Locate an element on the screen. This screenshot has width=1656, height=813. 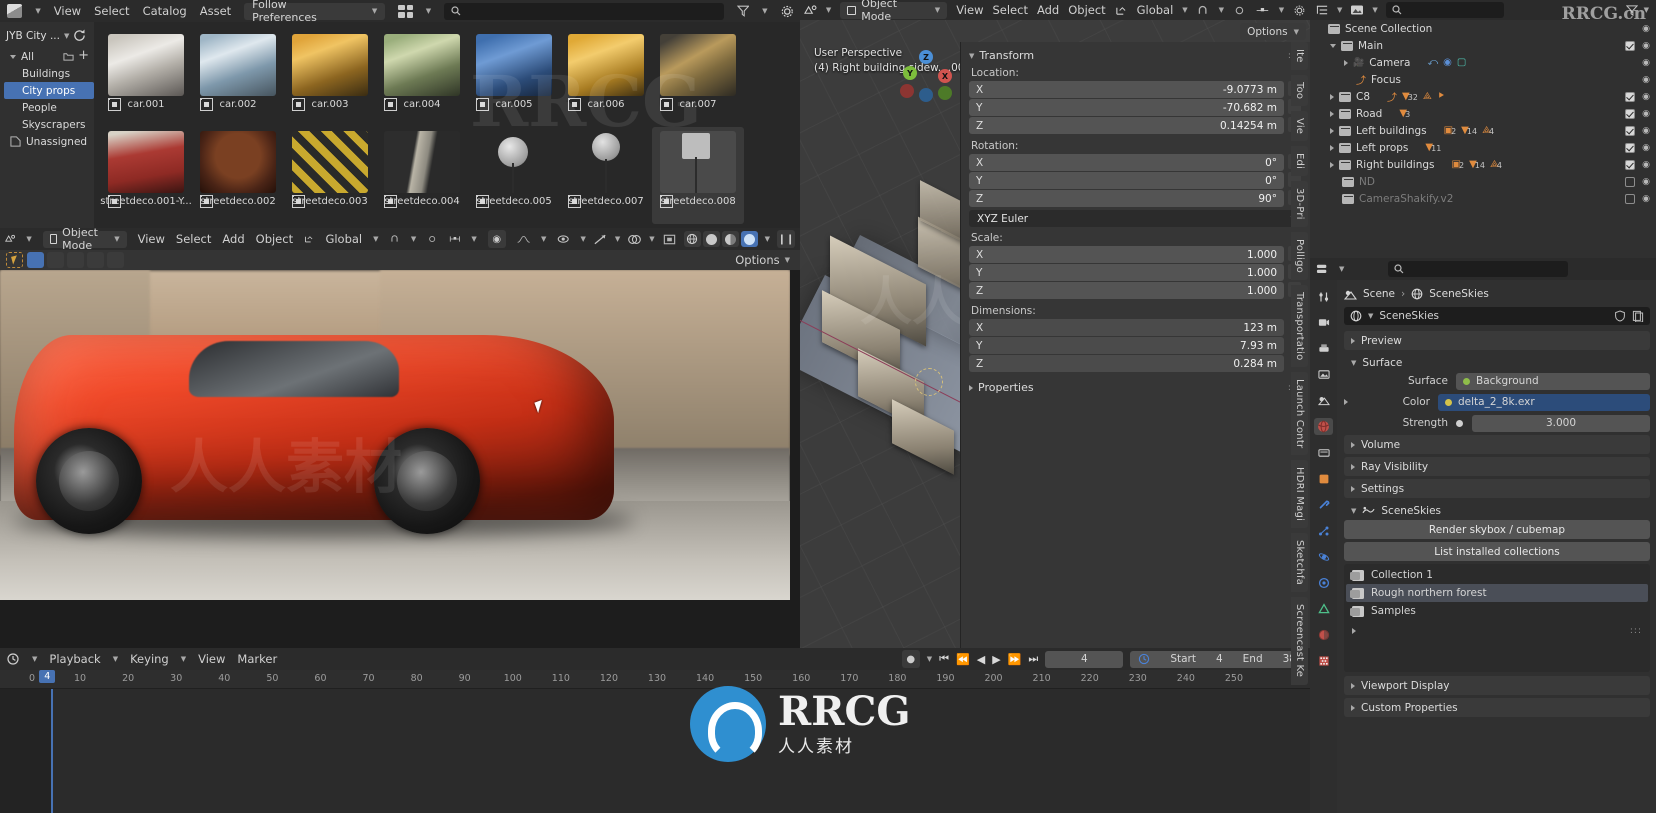
asset-item: streetdeco.005 is located at coordinates (514, 175).